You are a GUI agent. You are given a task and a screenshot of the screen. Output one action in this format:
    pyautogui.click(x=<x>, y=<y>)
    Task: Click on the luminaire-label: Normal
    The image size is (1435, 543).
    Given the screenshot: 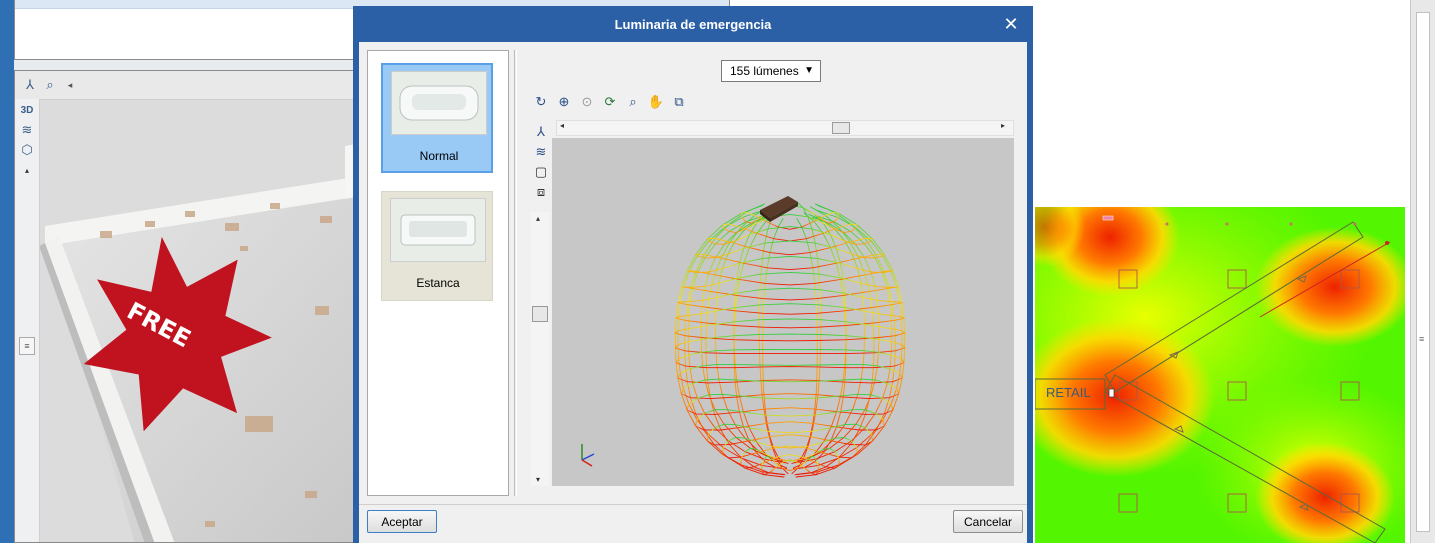 What is the action you would take?
    pyautogui.click(x=439, y=156)
    